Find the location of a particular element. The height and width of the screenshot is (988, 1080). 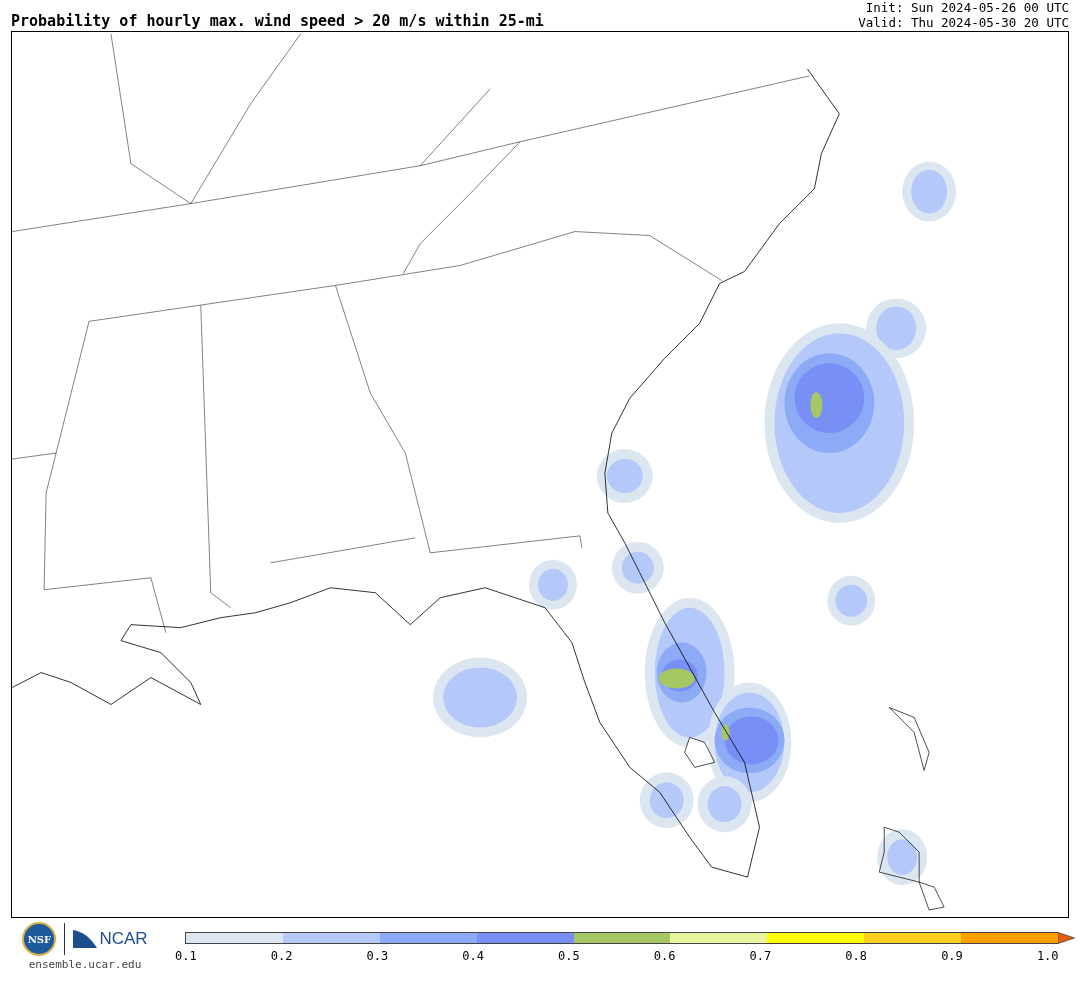

site-url: ensemble.ucar.edu is located at coordinates (85, 964).